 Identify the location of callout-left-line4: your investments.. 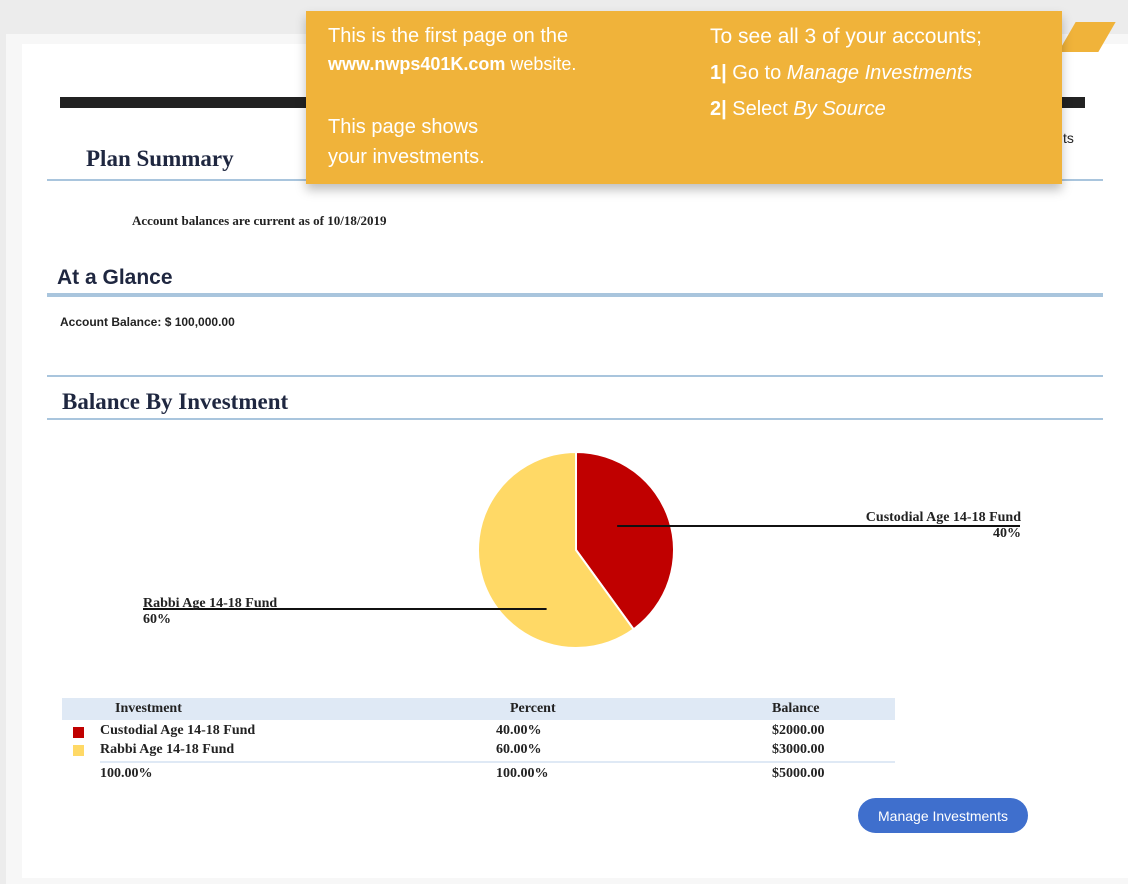
(406, 157).